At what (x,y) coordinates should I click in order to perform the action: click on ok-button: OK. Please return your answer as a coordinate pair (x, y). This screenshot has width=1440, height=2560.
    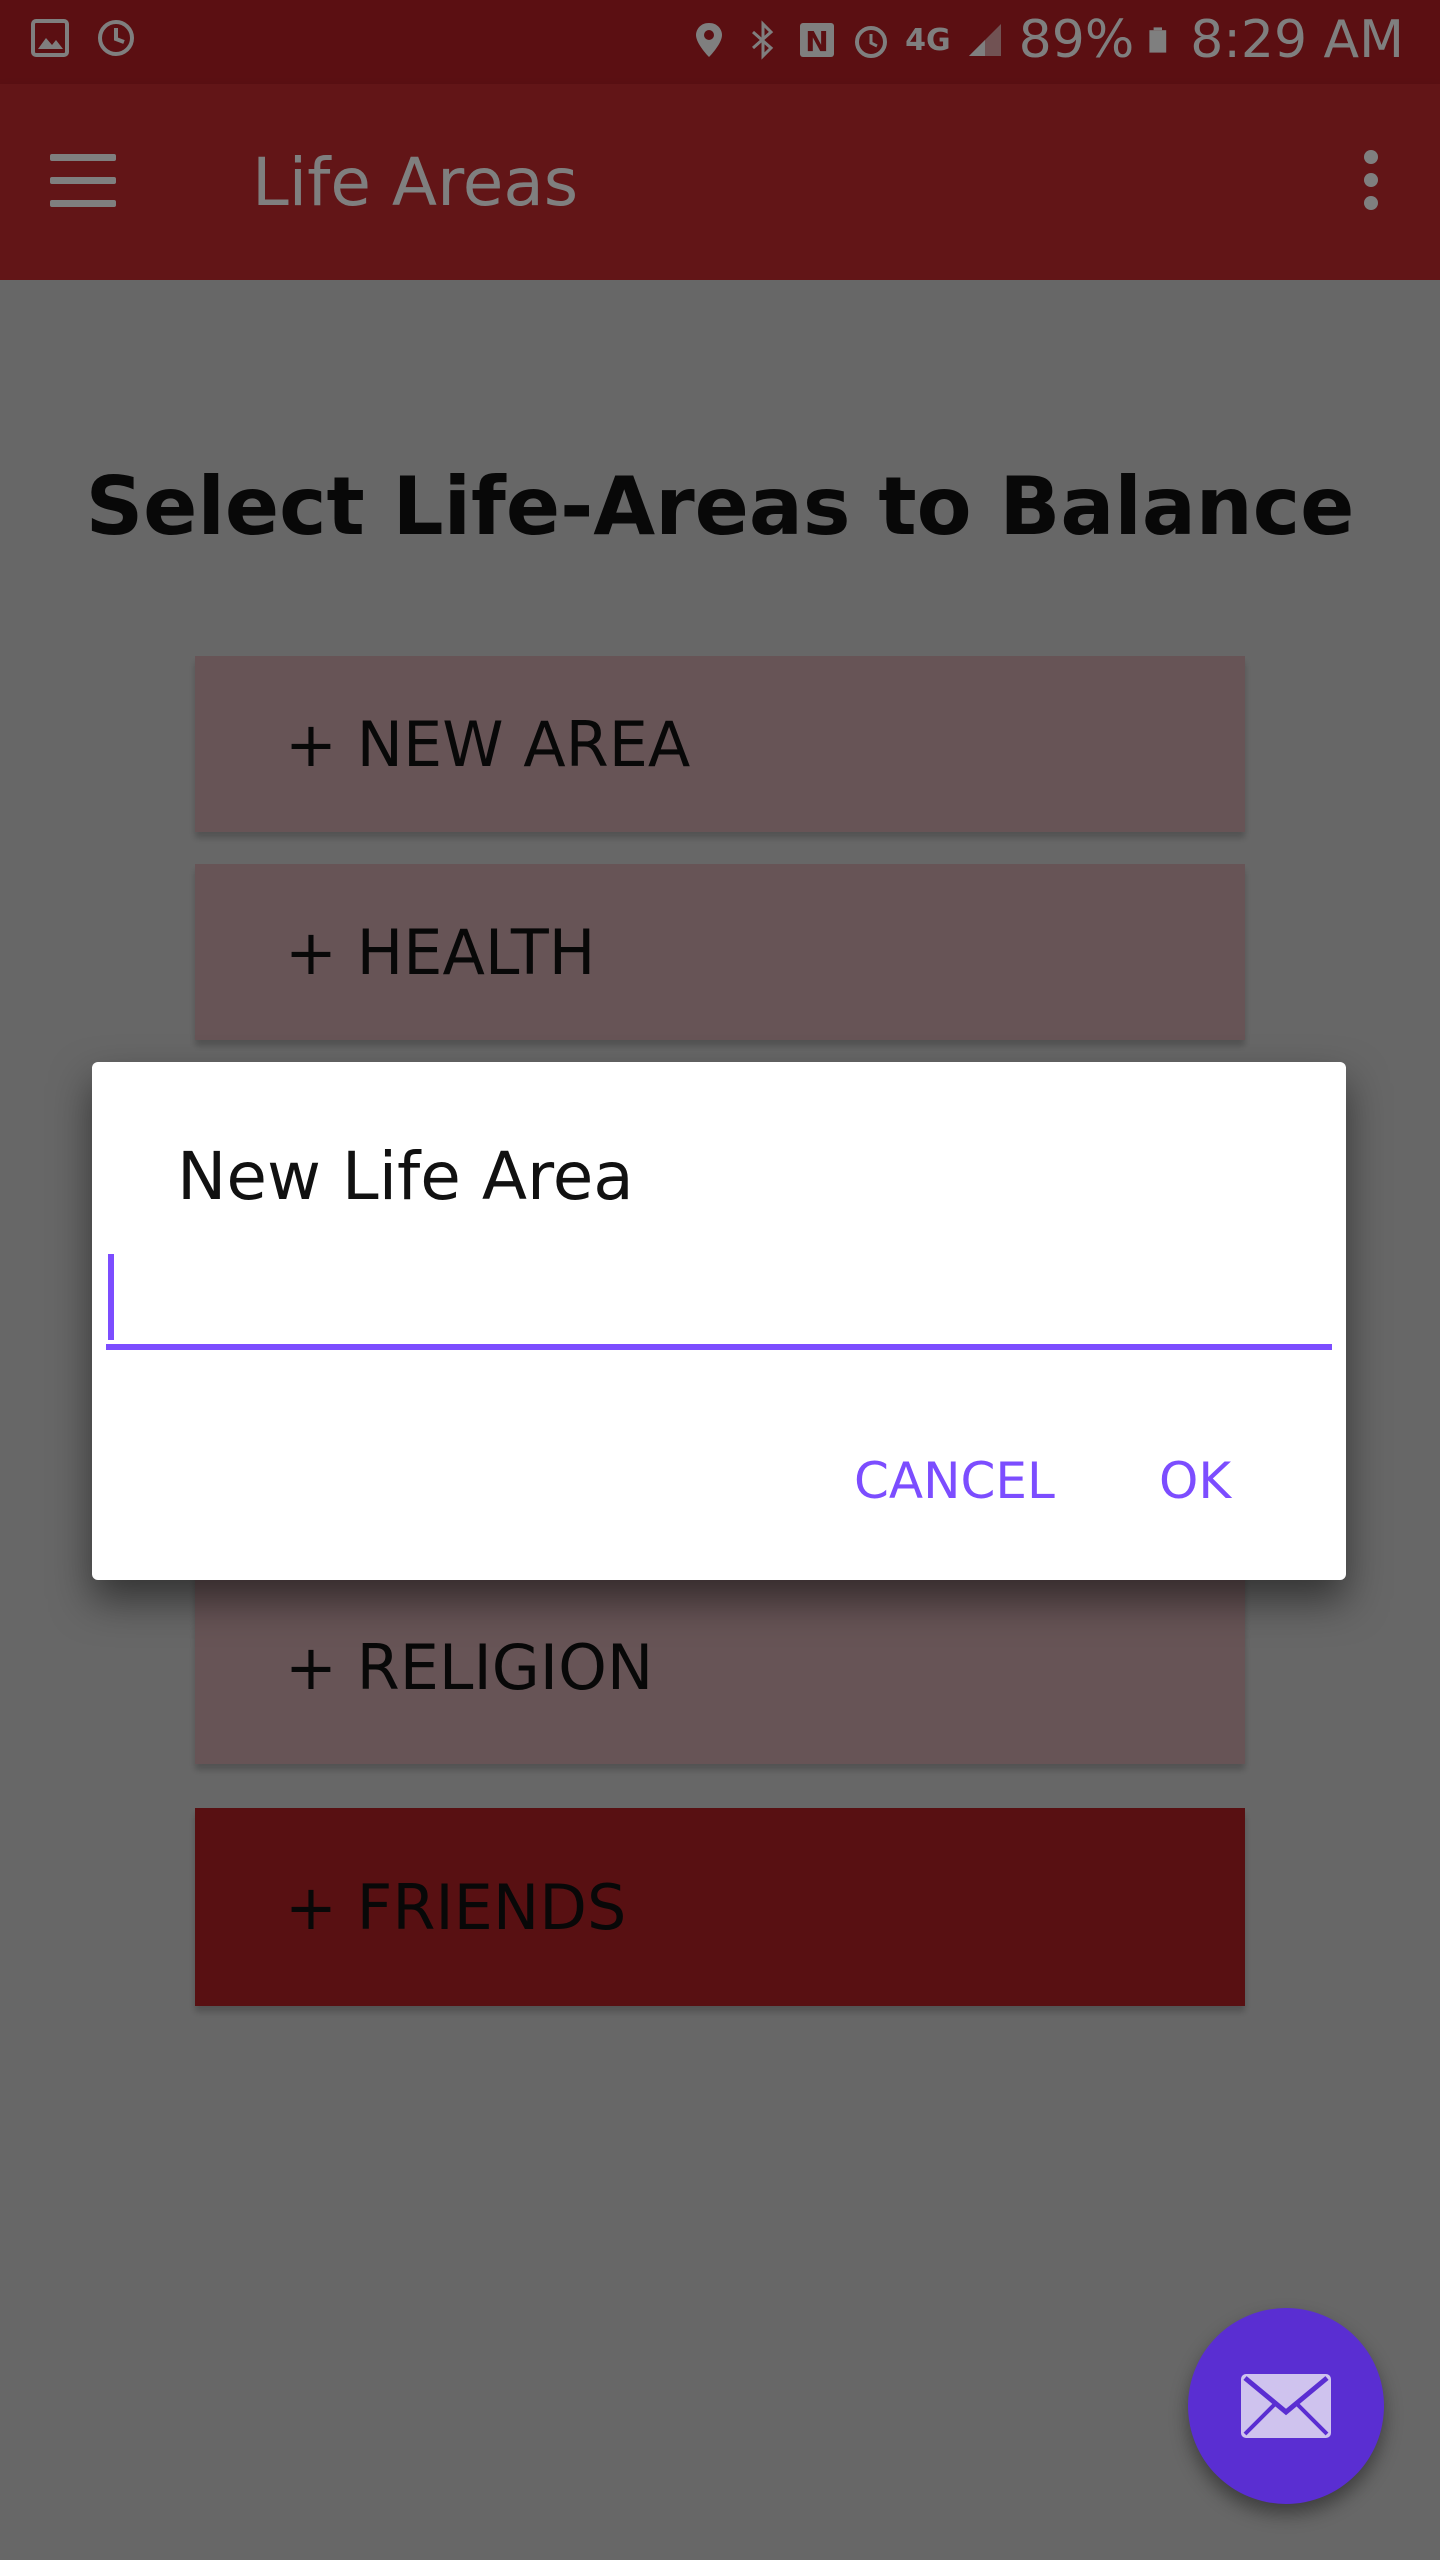
    Looking at the image, I should click on (1195, 1481).